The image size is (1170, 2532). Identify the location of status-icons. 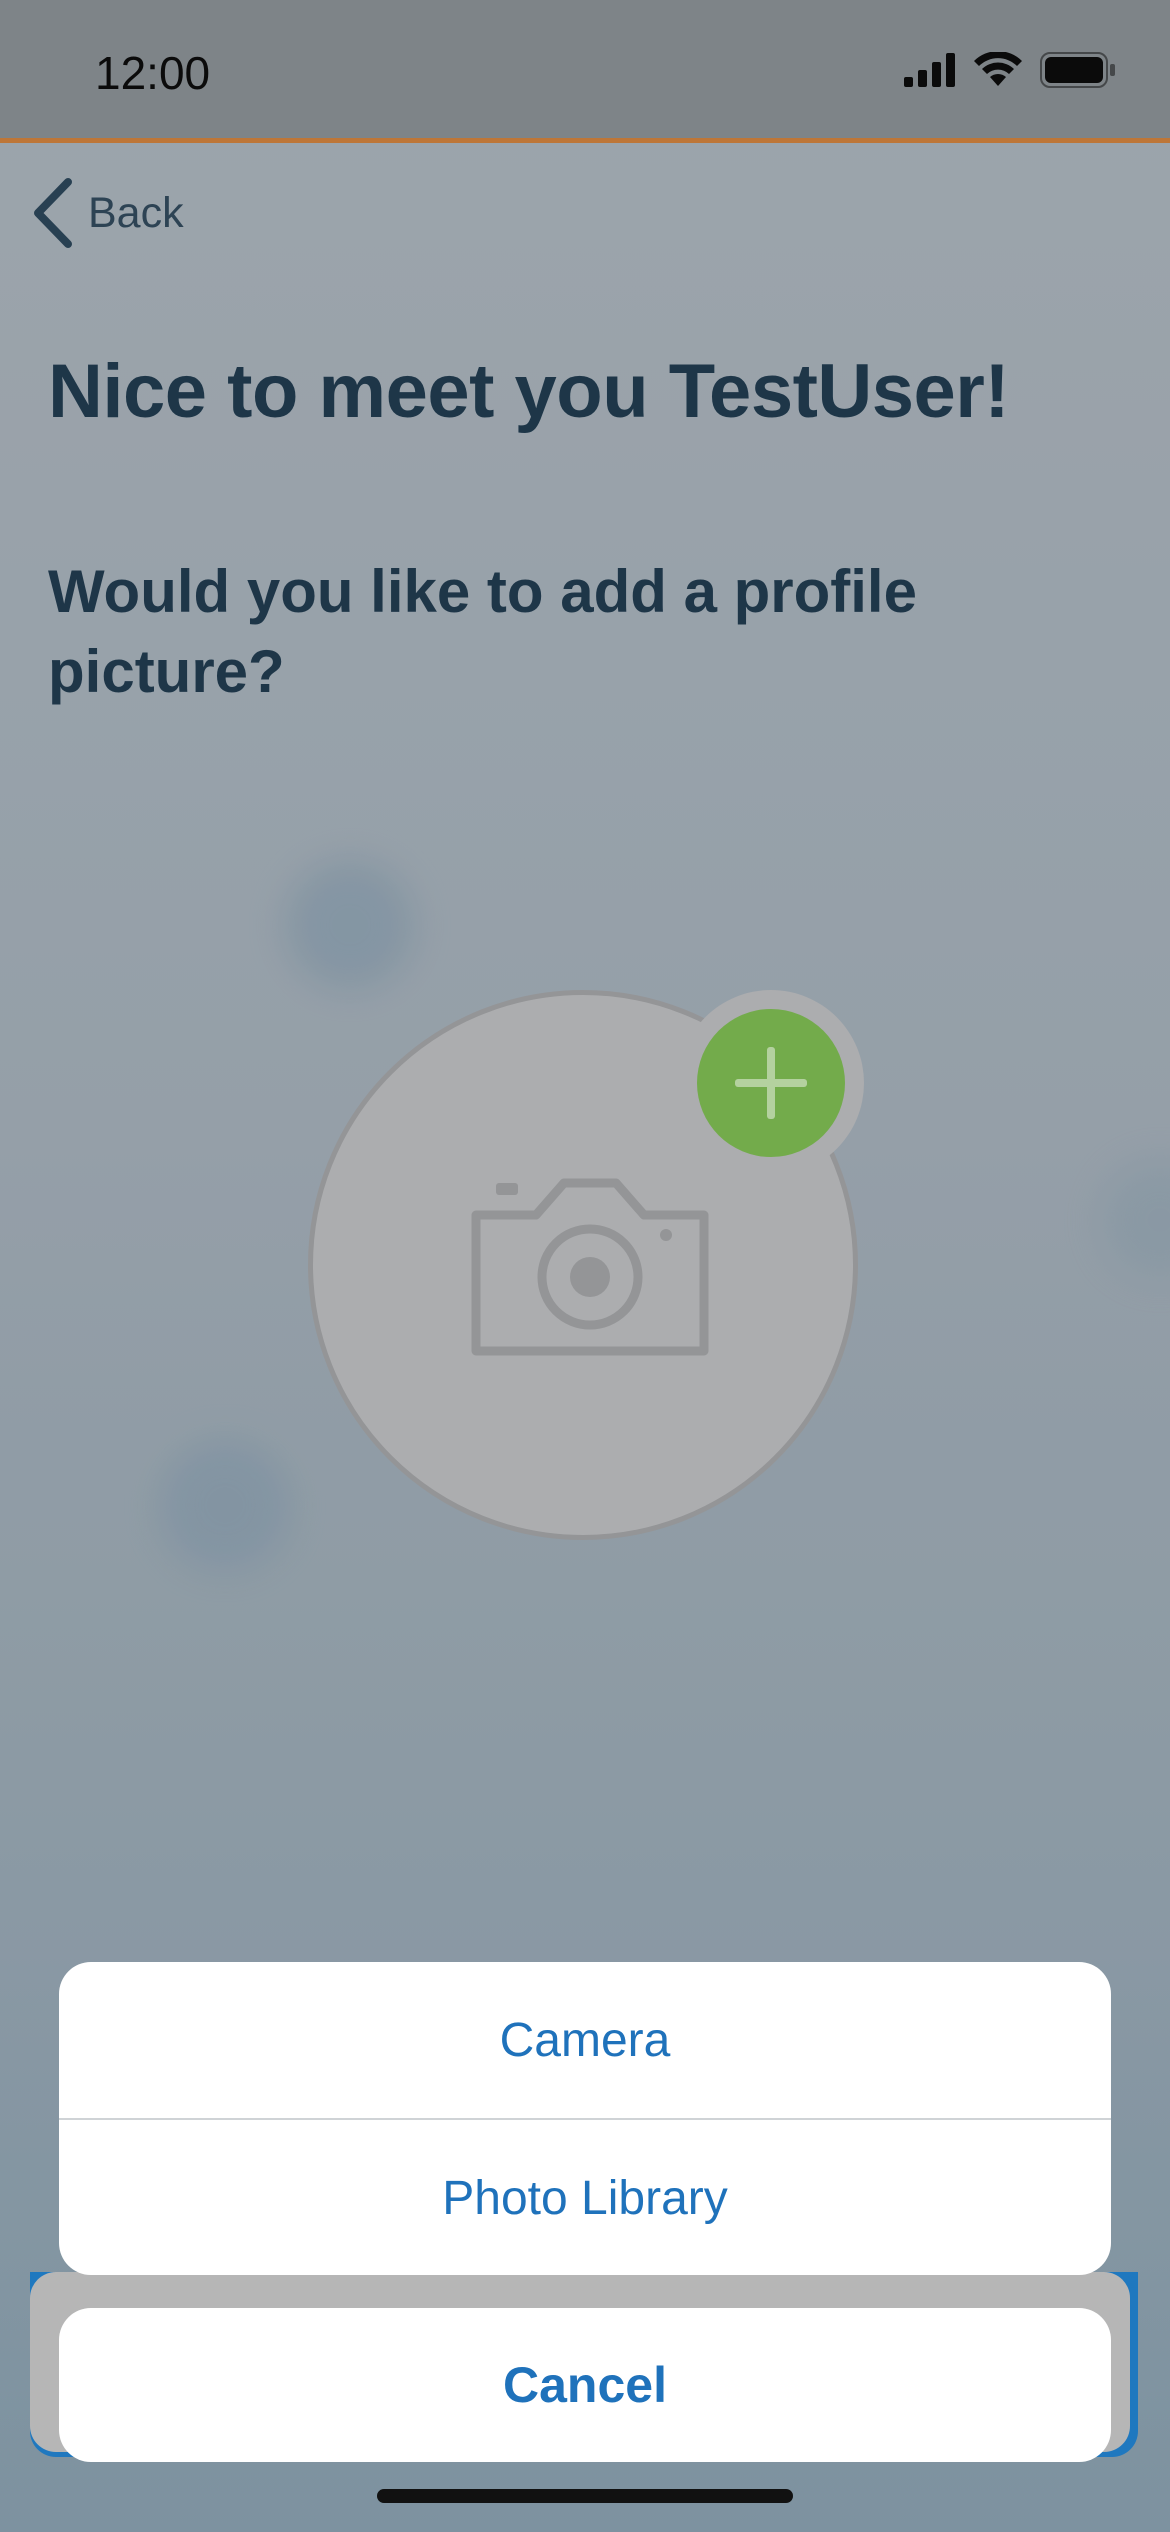
(1010, 70).